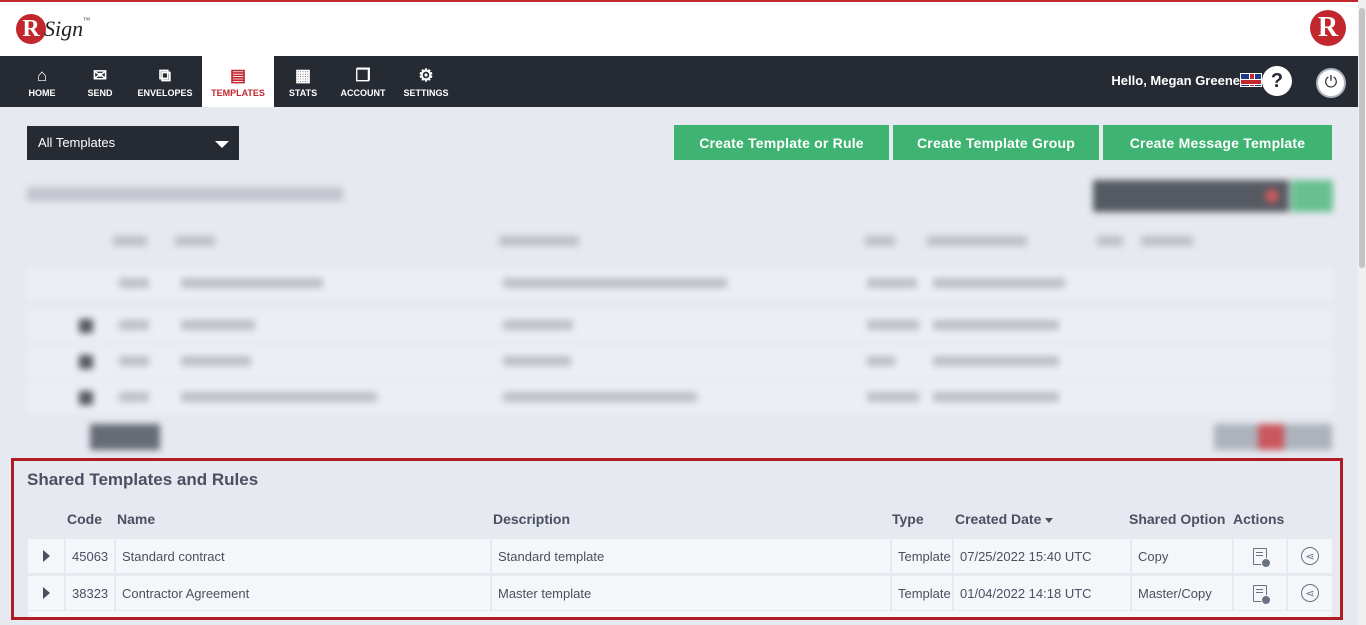 The image size is (1366, 625). What do you see at coordinates (1277, 81) in the screenshot?
I see `help-button: ?` at bounding box center [1277, 81].